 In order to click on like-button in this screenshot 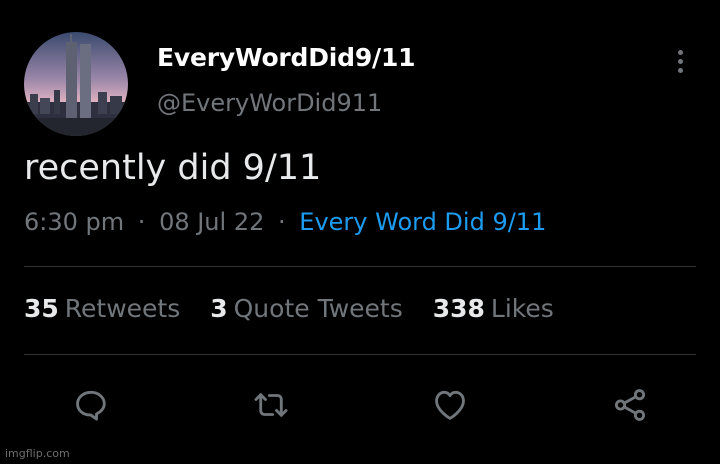, I will do `click(450, 405)`.